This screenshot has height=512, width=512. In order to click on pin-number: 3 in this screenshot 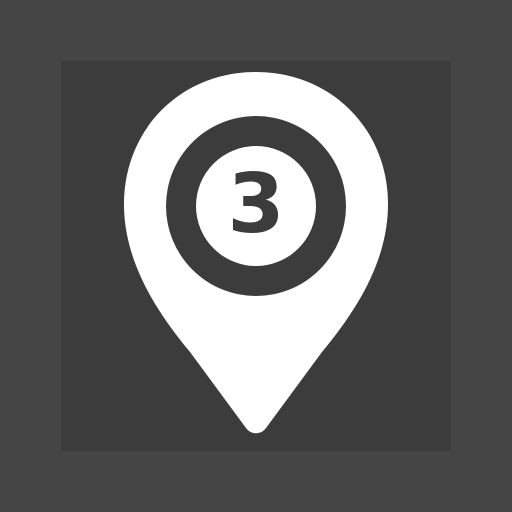, I will do `click(256, 204)`.